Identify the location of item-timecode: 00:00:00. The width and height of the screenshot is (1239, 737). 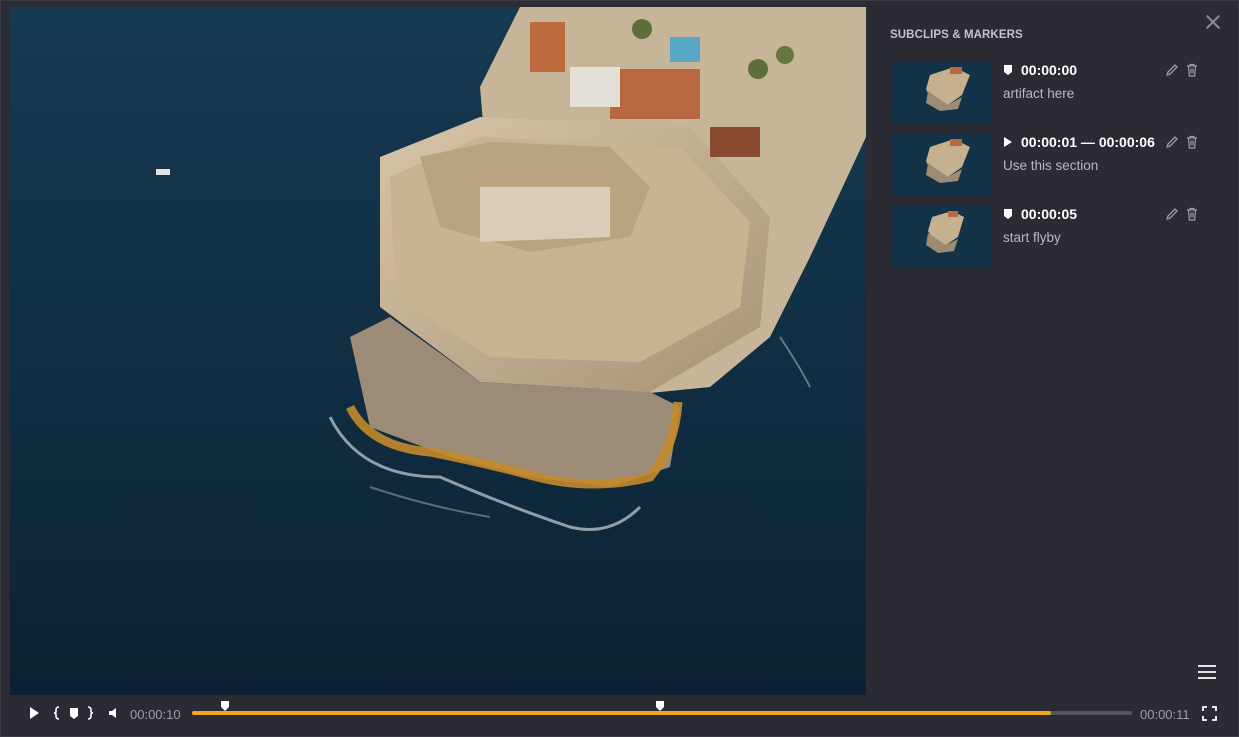
(1049, 70).